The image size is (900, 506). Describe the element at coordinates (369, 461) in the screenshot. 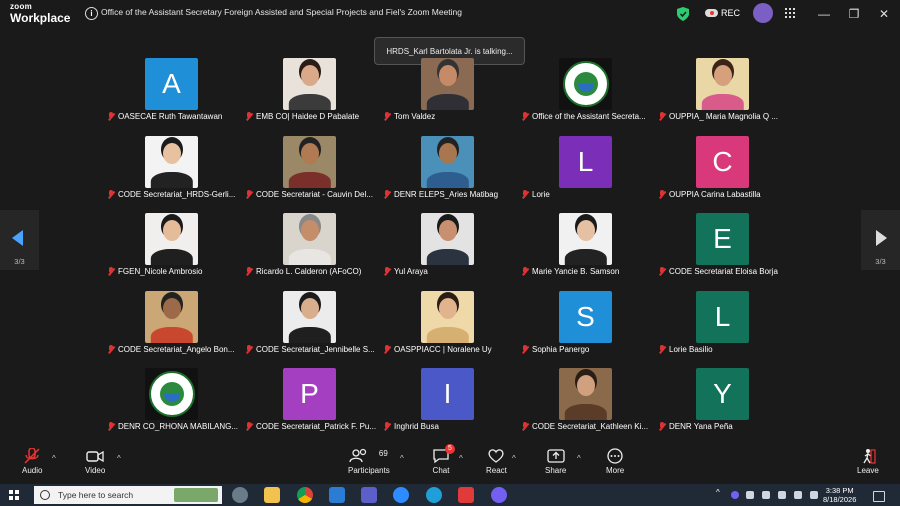

I see `participants-button: 69 Participants` at that location.